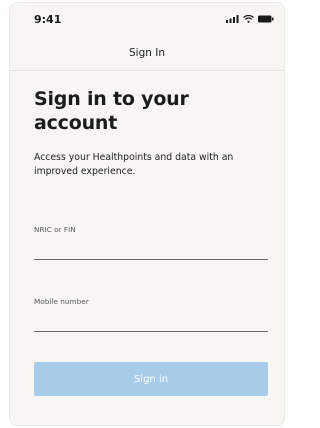 This screenshot has height=428, width=320. What do you see at coordinates (61, 301) in the screenshot?
I see `mobile-label: Mobile number` at bounding box center [61, 301].